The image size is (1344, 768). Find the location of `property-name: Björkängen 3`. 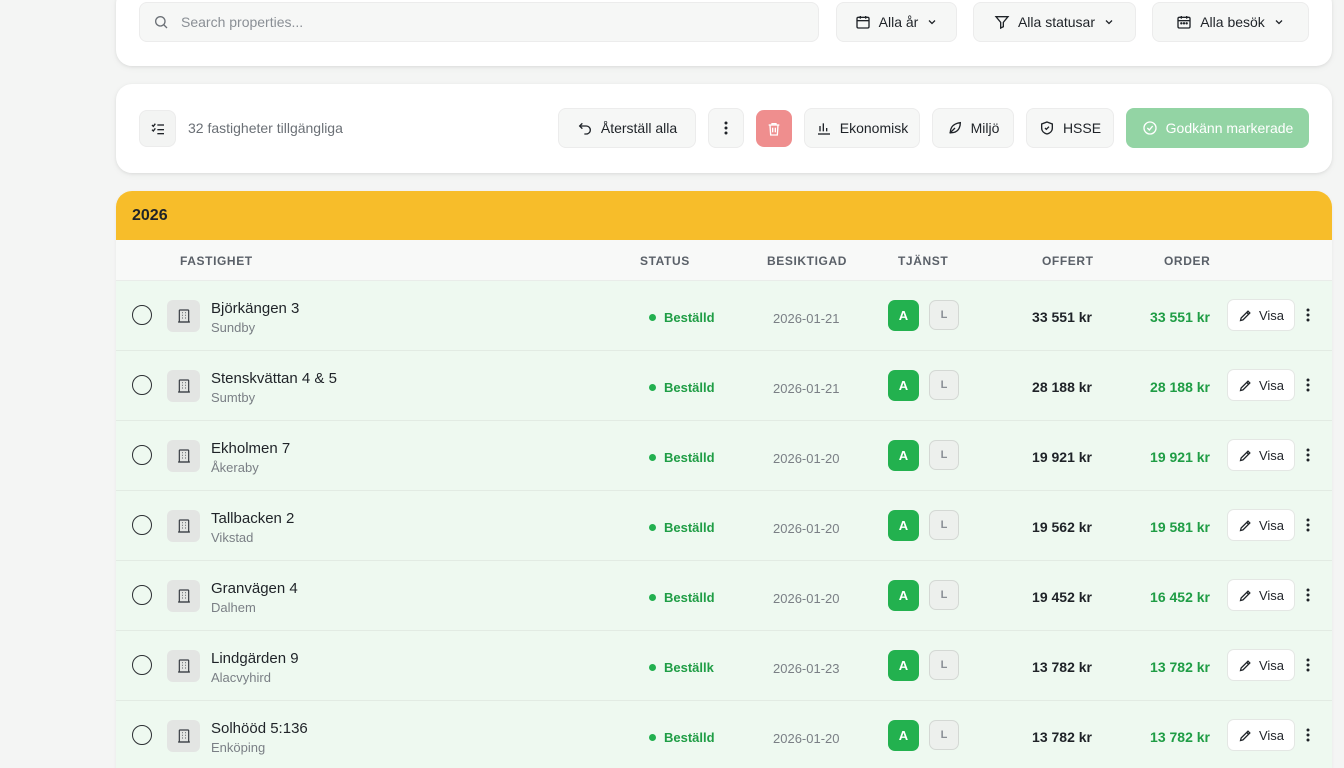

property-name: Björkängen 3 is located at coordinates (255, 308).